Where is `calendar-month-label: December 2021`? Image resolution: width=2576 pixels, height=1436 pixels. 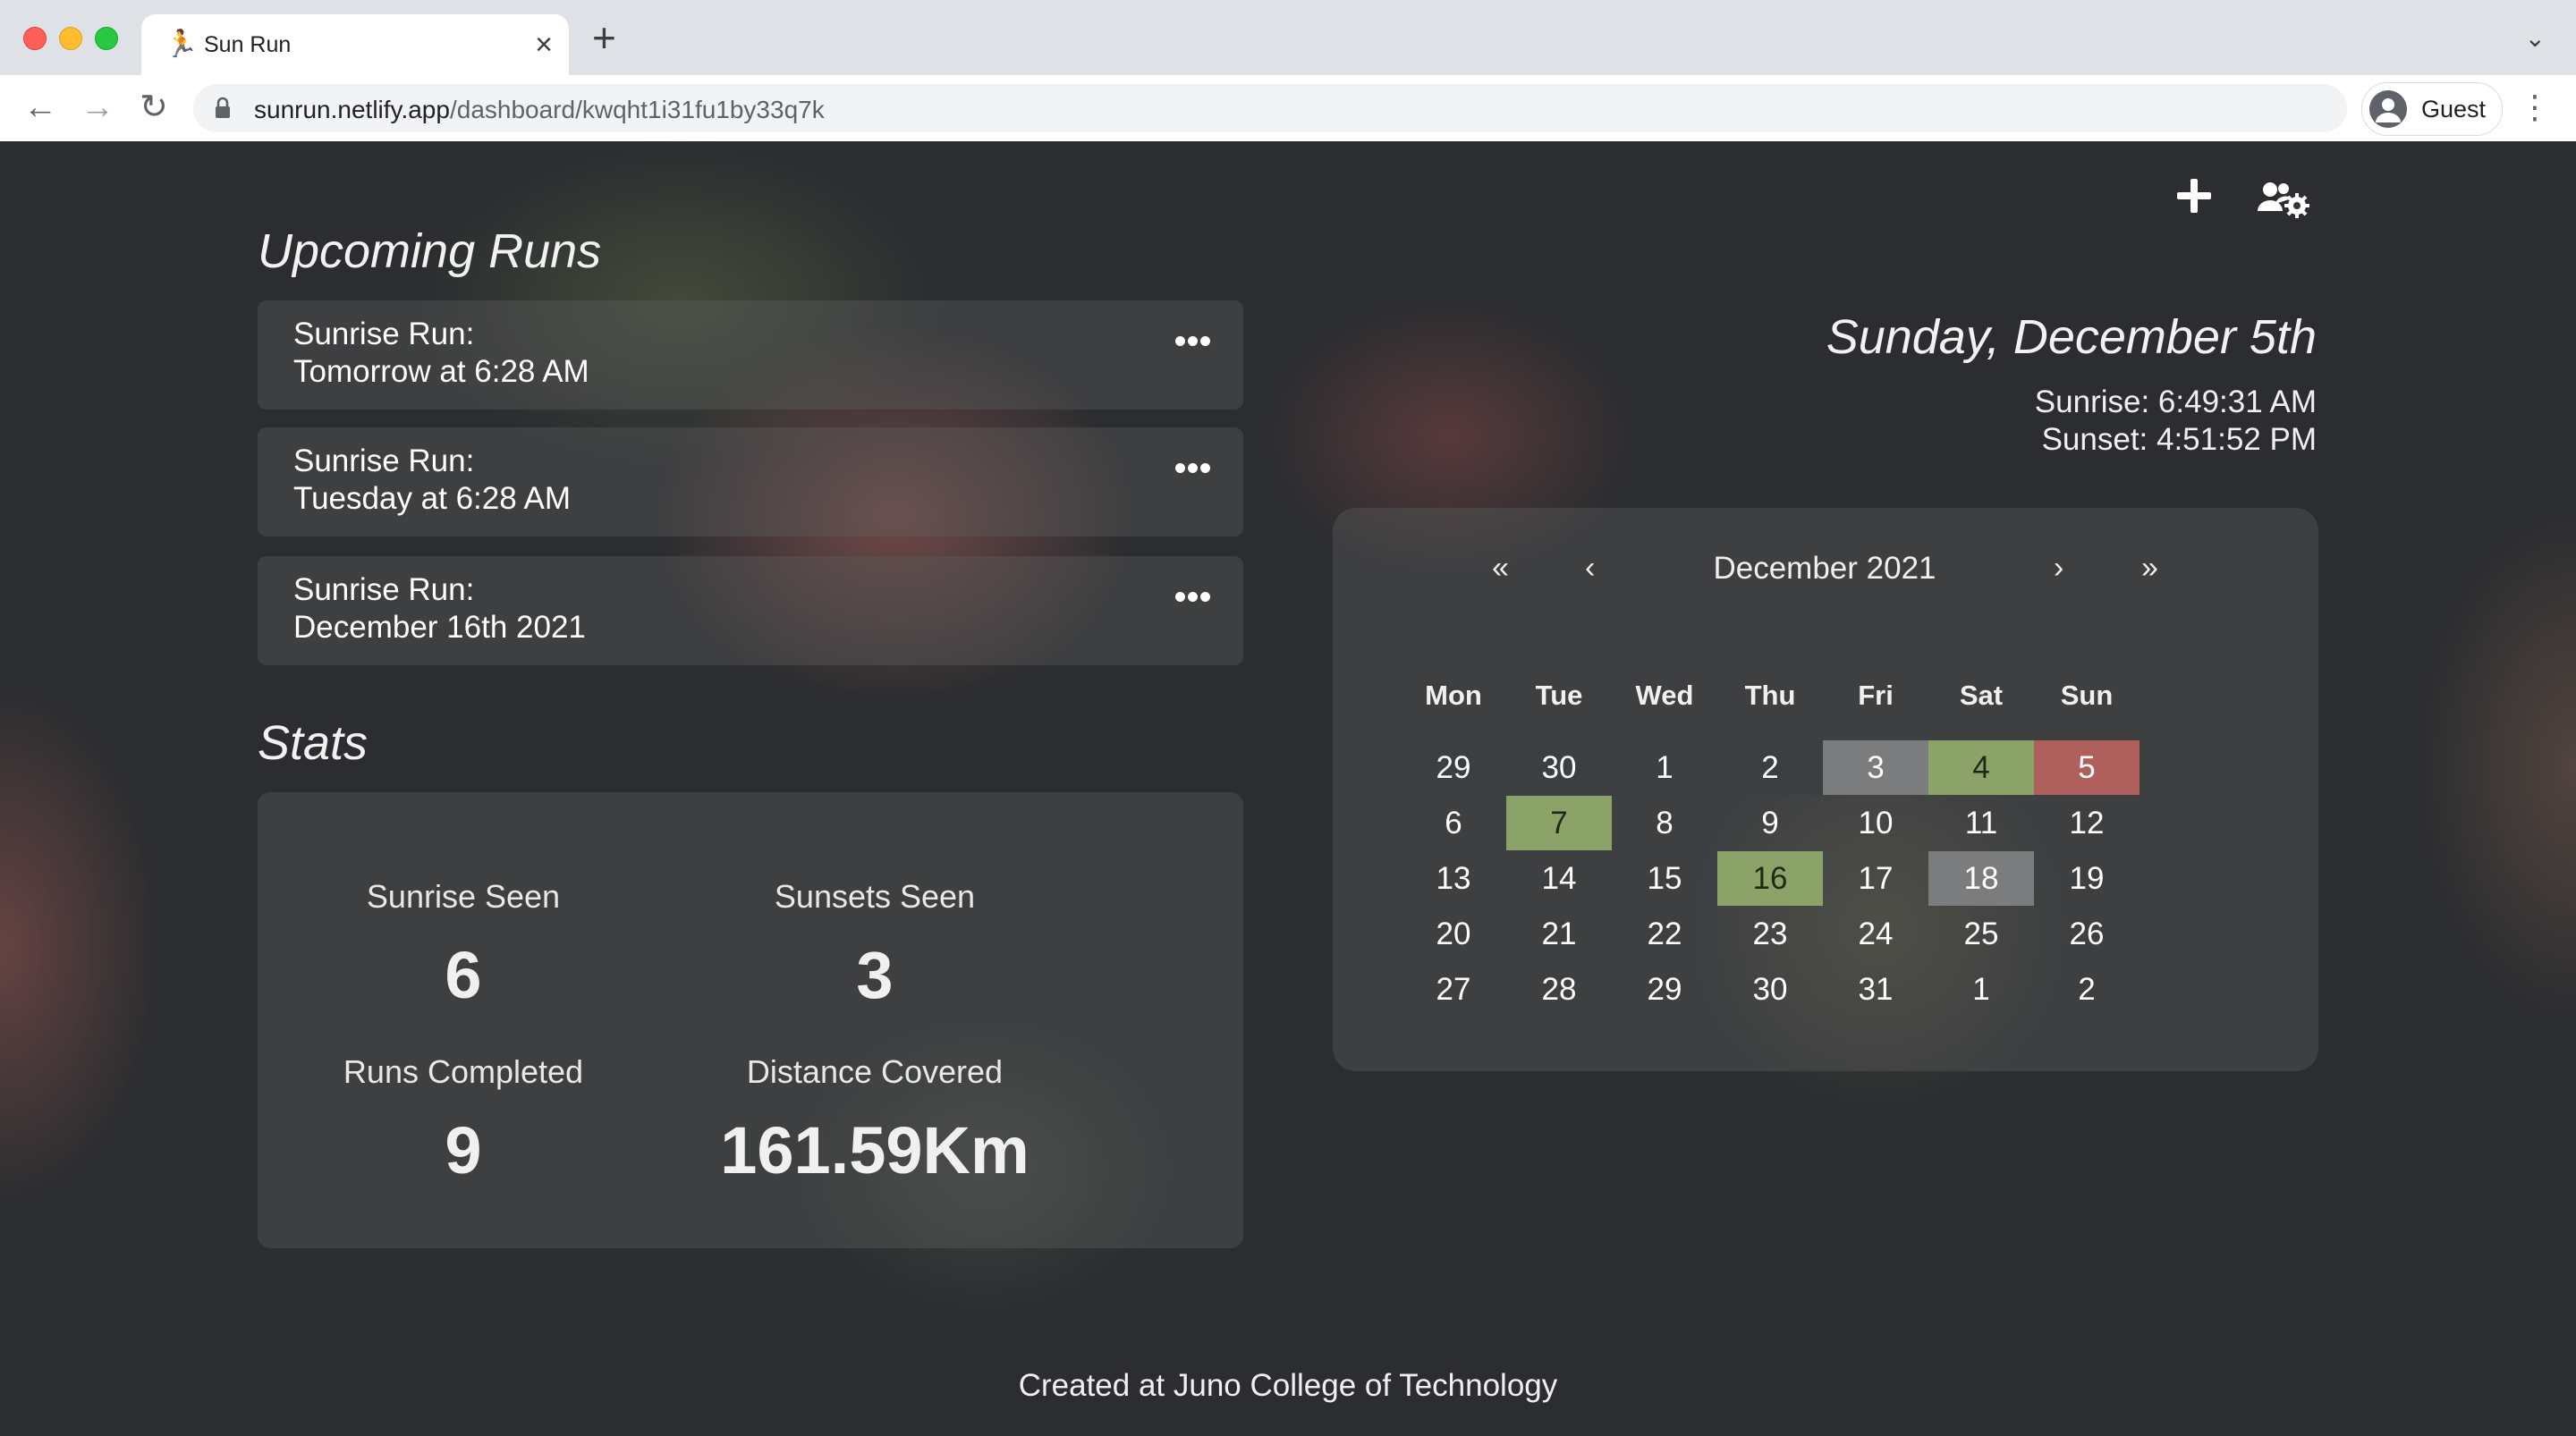
calendar-month-label: December 2021 is located at coordinates (1824, 569).